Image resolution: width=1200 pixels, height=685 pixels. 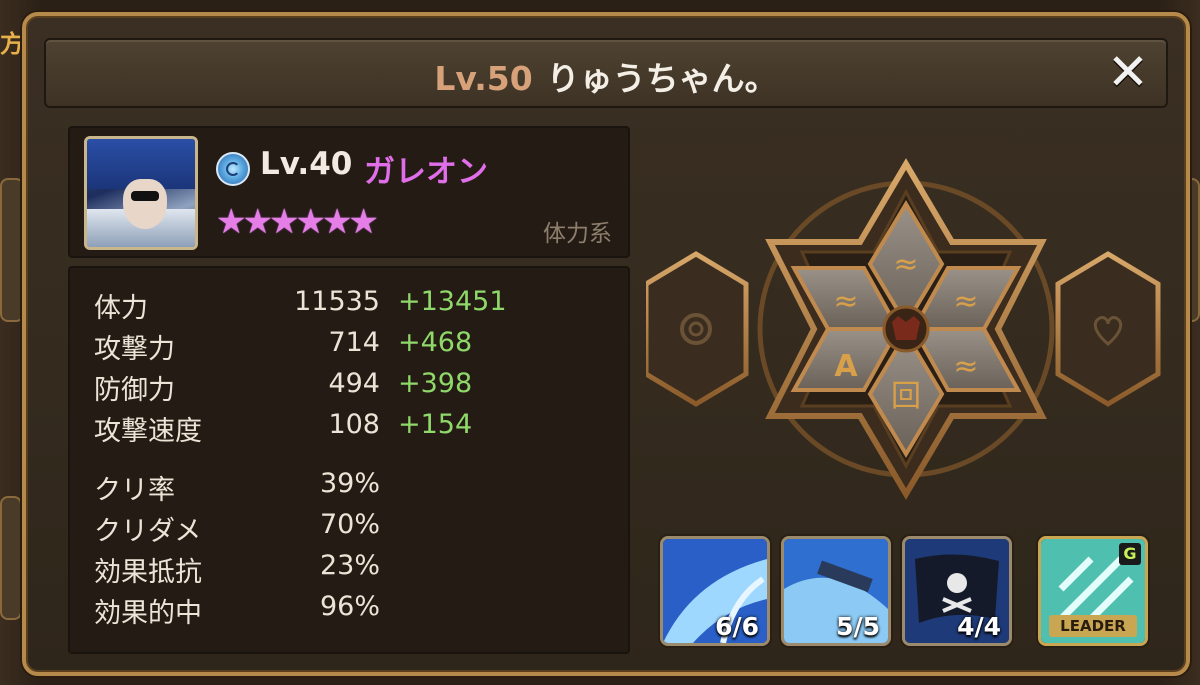 What do you see at coordinates (349, 524) in the screenshot?
I see `stat-base-value: 70%` at bounding box center [349, 524].